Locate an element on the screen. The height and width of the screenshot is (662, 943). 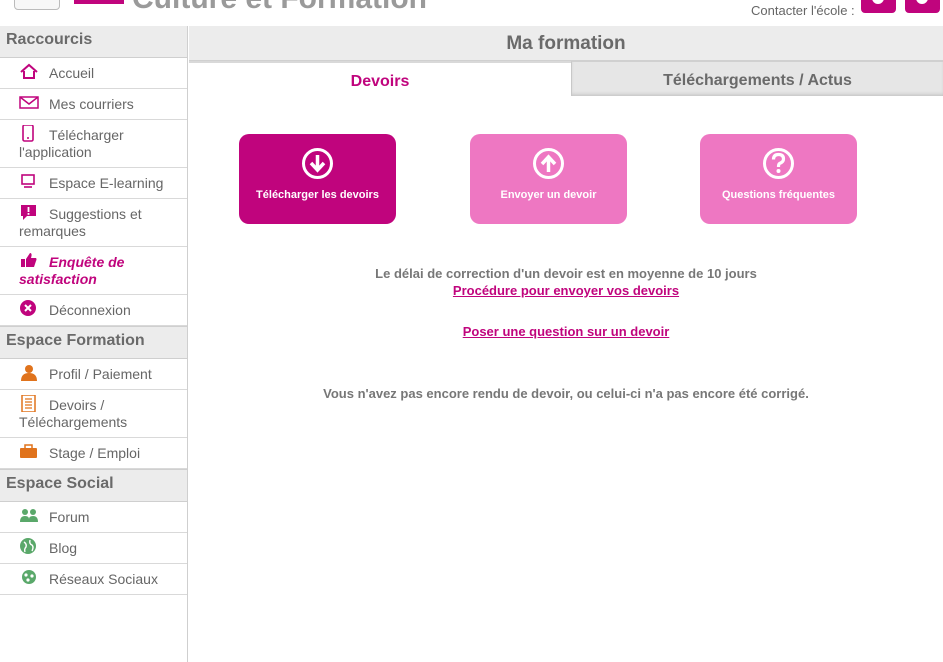
sidebar-item-forum: Forum is located at coordinates (93, 517).